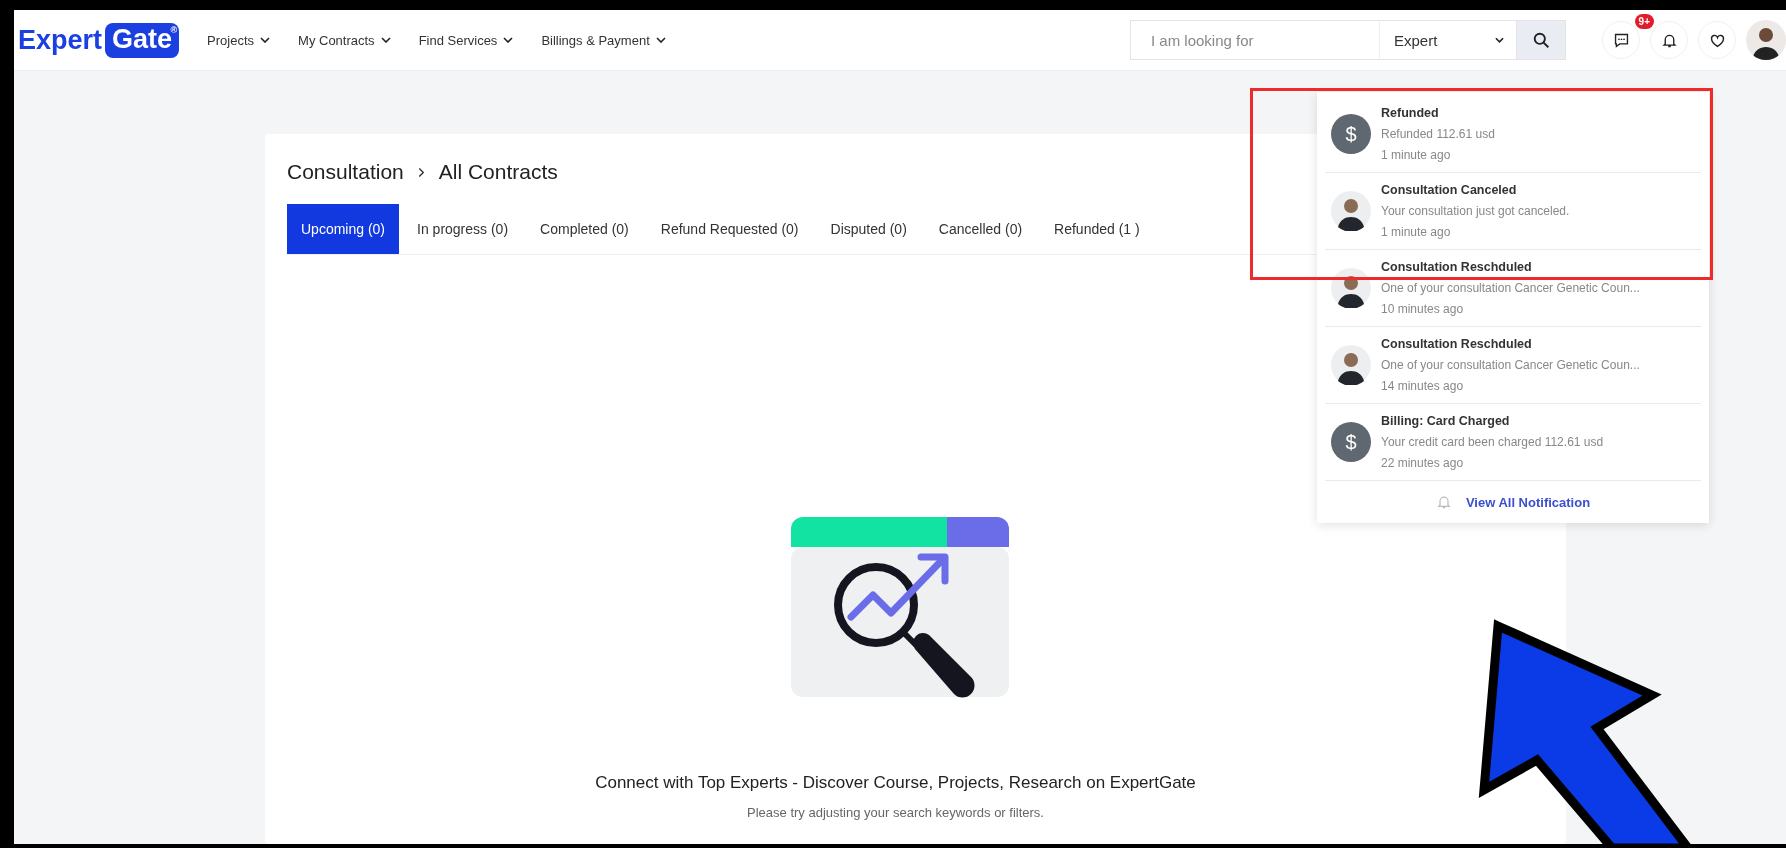 The height and width of the screenshot is (848, 1786). Describe the element at coordinates (1443, 502) in the screenshot. I see `bell-icon` at that location.